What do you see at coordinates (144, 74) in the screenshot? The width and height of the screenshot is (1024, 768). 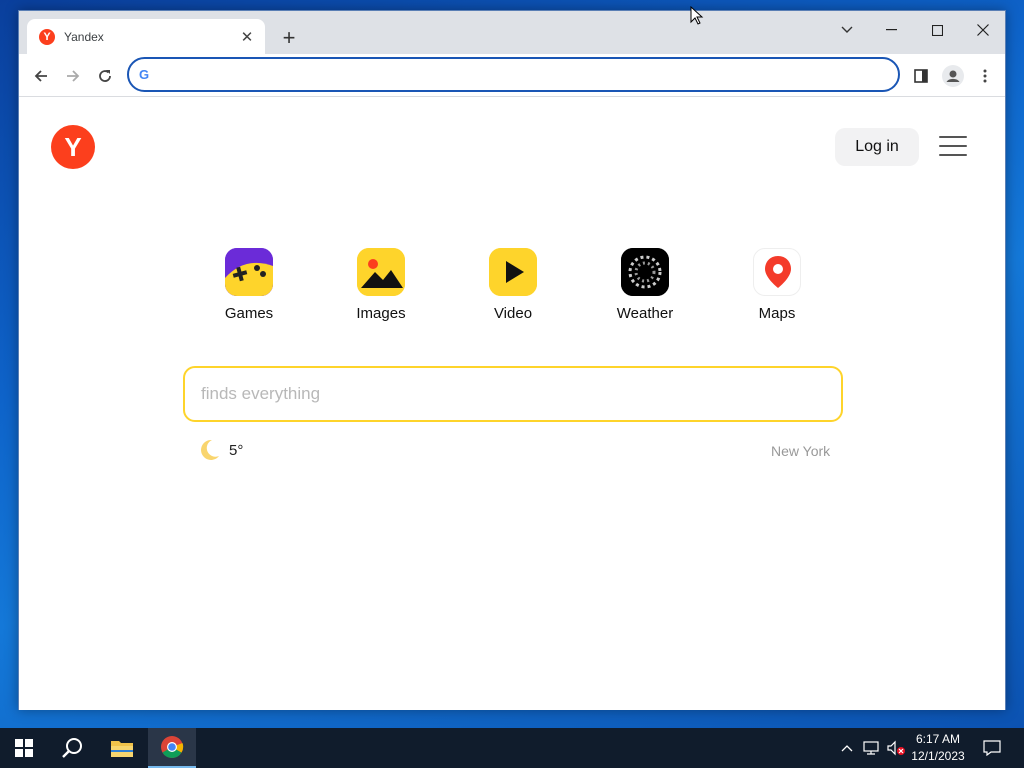 I see `google-icon: G` at bounding box center [144, 74].